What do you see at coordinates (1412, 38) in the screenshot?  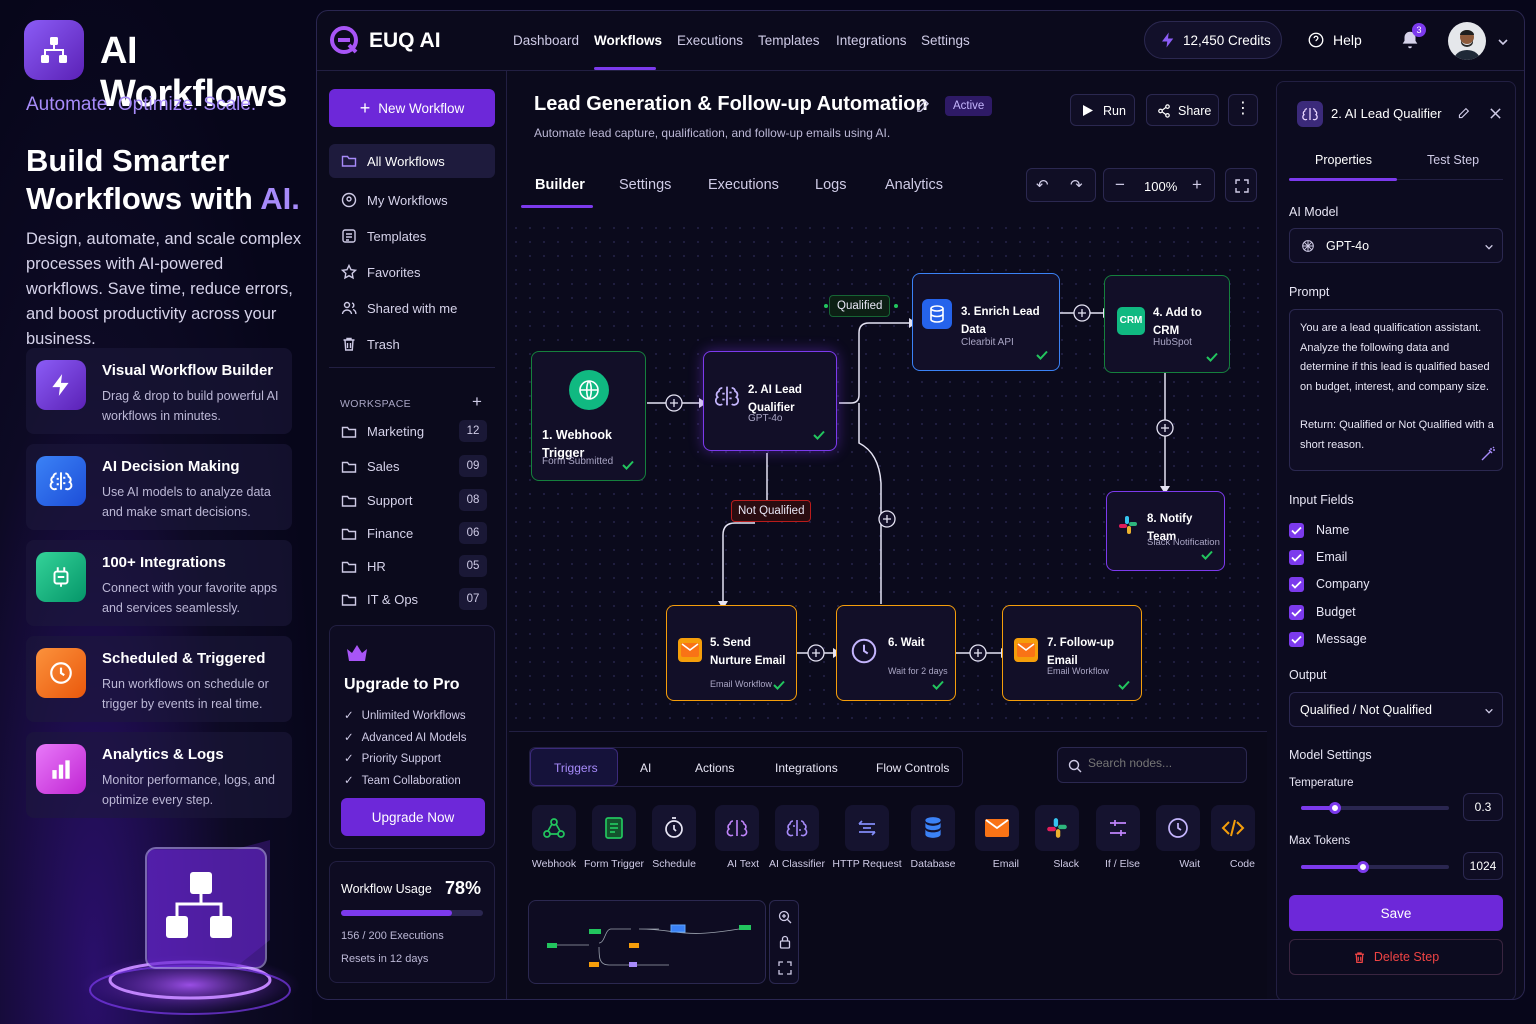 I see `notifications-button: 3` at bounding box center [1412, 38].